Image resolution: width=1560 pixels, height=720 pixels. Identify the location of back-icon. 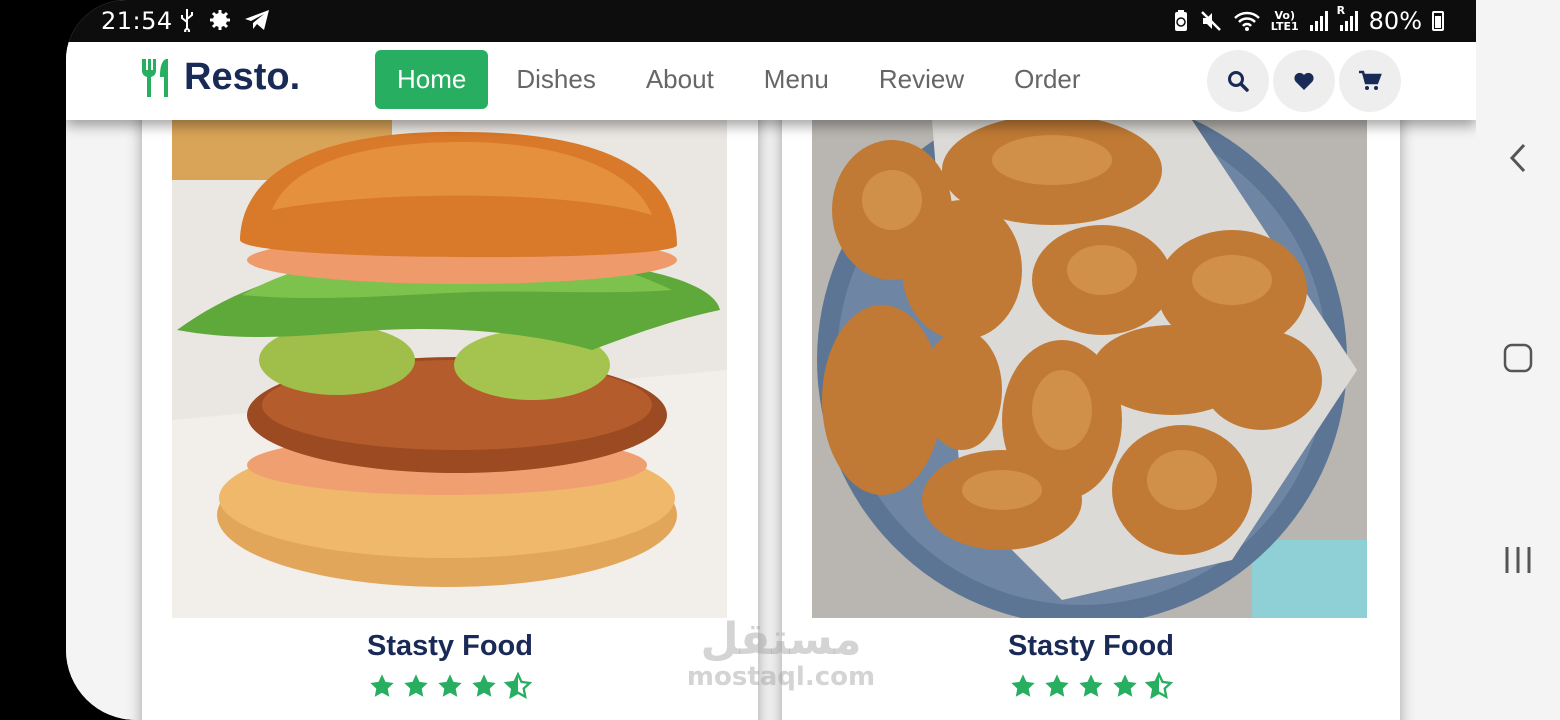
(1517, 158).